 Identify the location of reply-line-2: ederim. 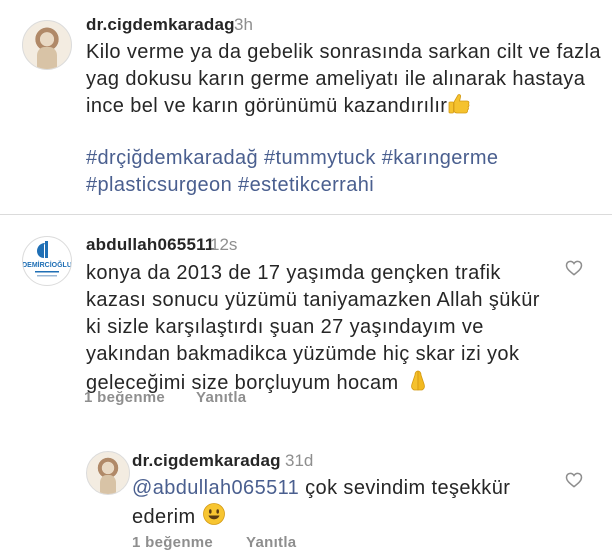
(347, 516).